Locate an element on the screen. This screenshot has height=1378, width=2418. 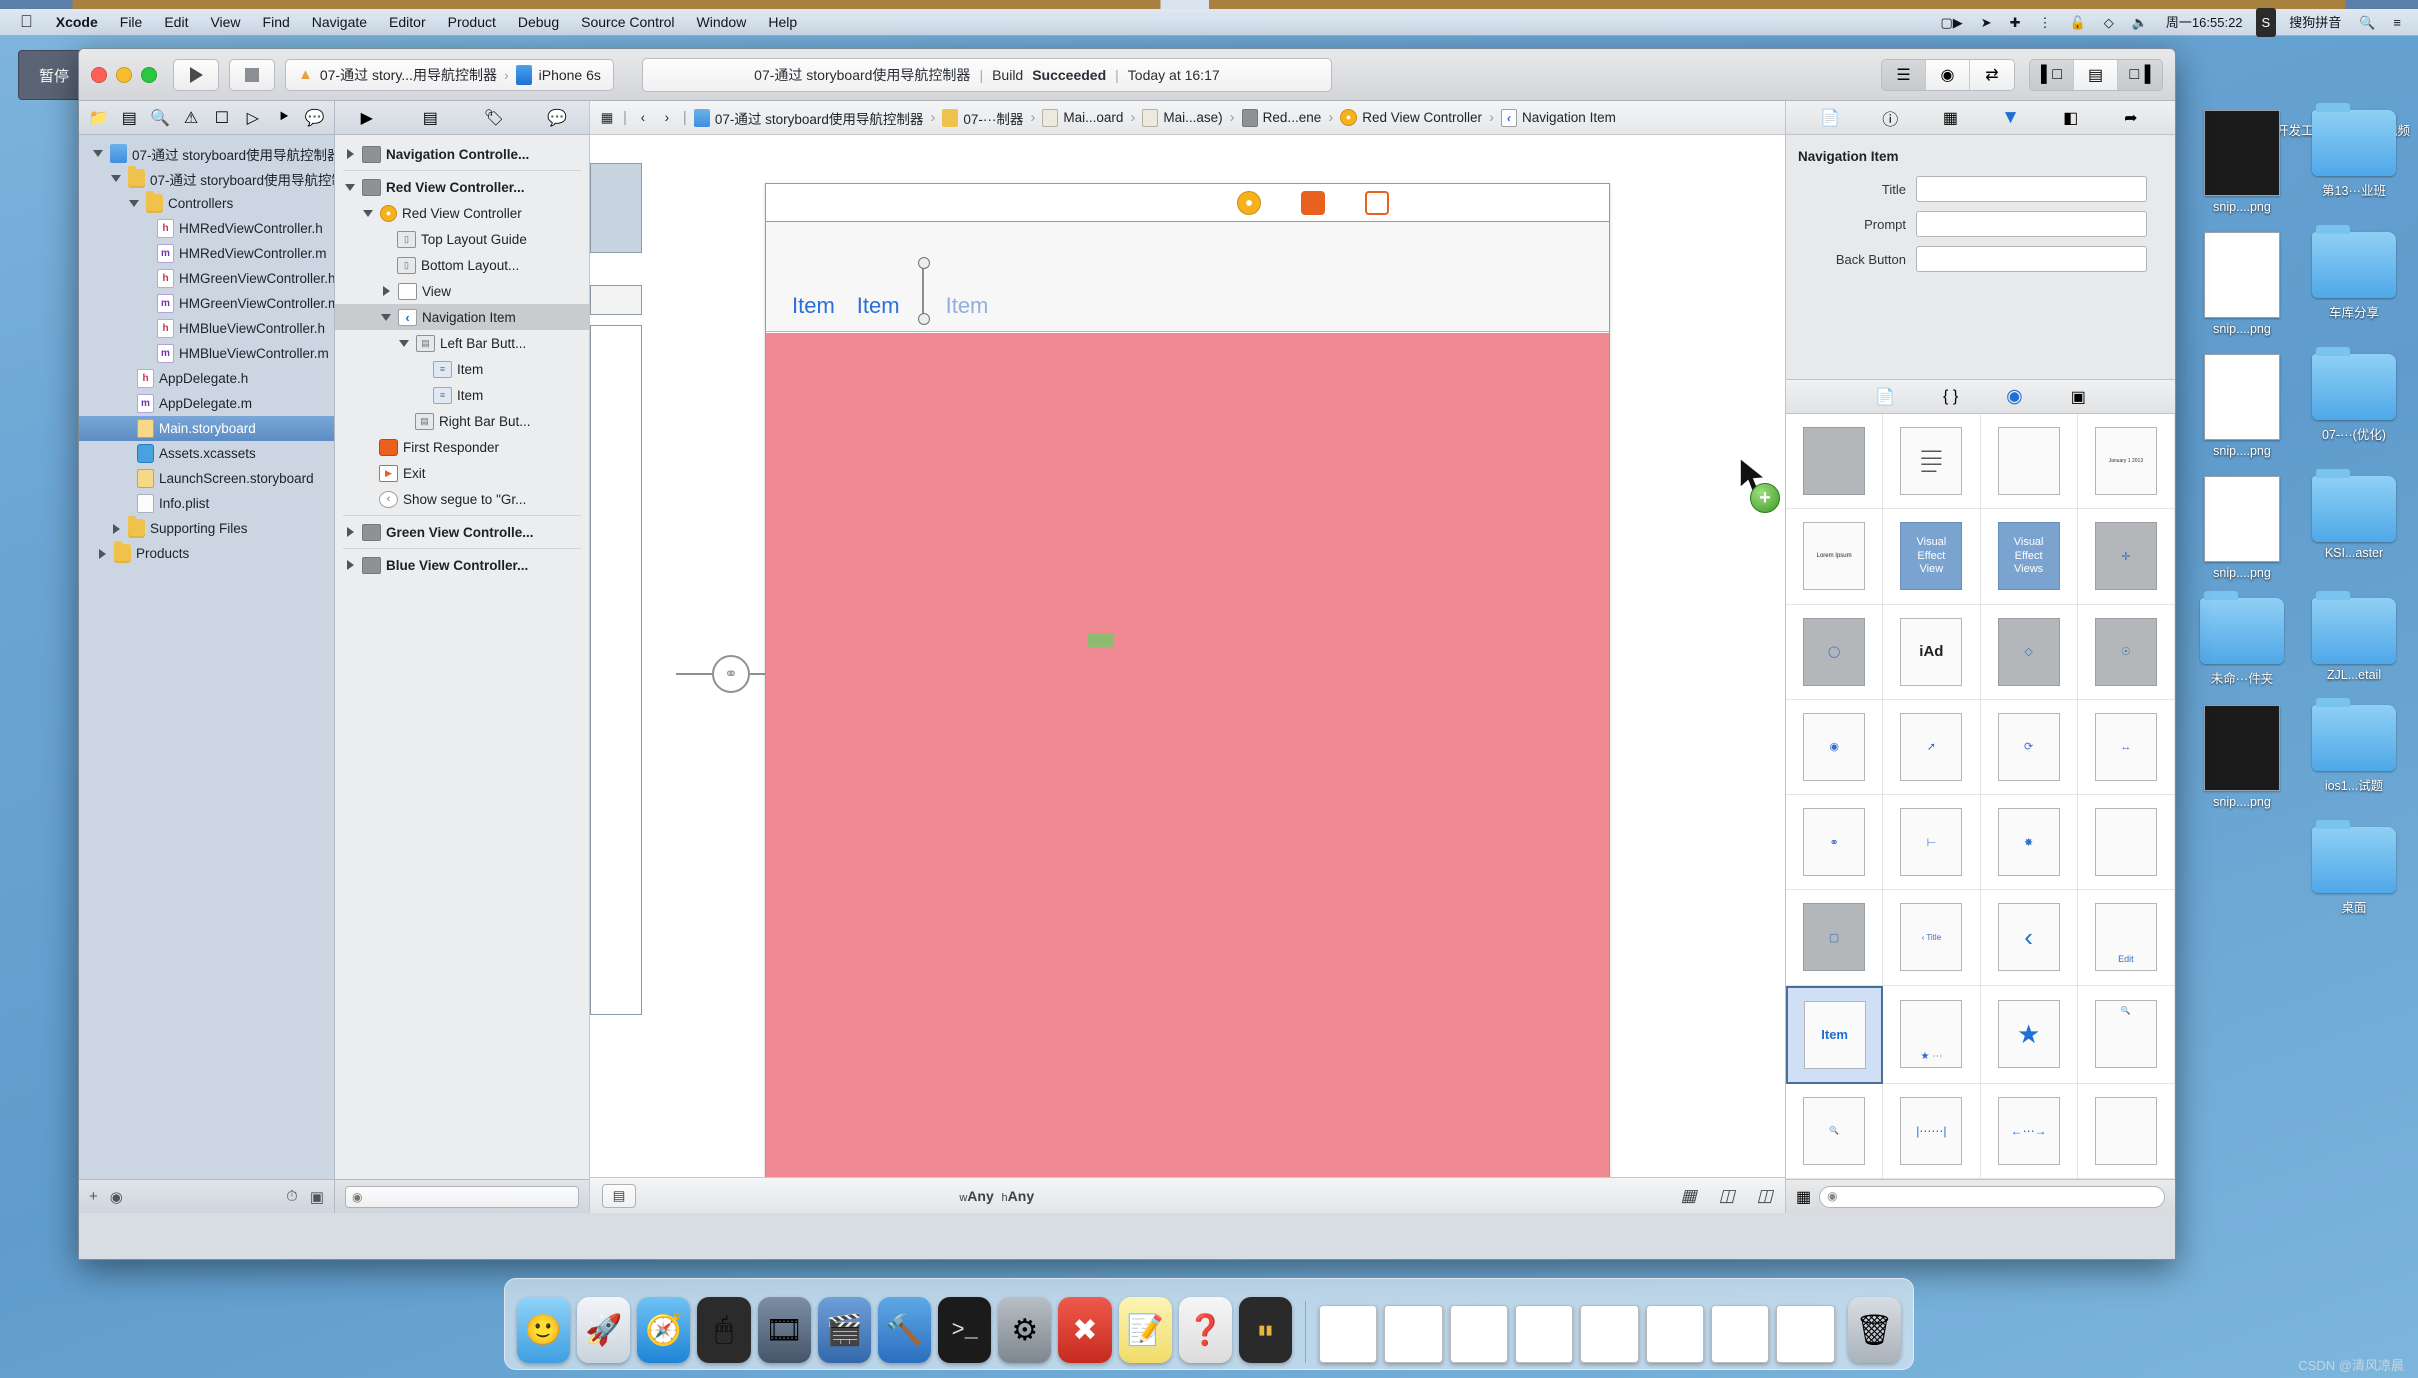
symbol-navigator-icon: ▤ is located at coordinates (129, 117).